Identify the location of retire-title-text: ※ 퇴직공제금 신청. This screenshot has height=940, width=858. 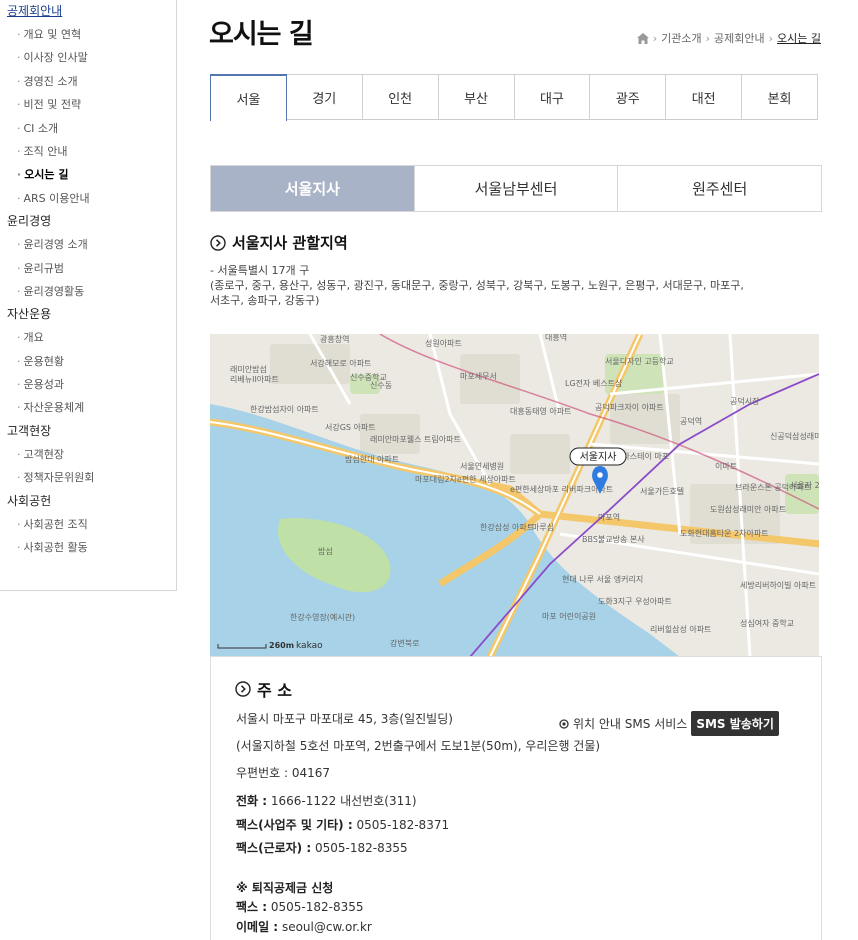
(285, 888).